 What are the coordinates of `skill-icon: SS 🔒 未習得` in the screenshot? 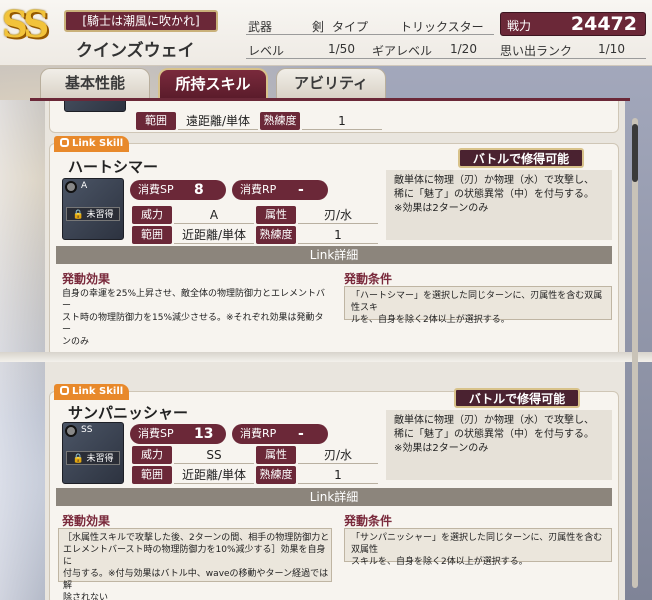 It's located at (93, 453).